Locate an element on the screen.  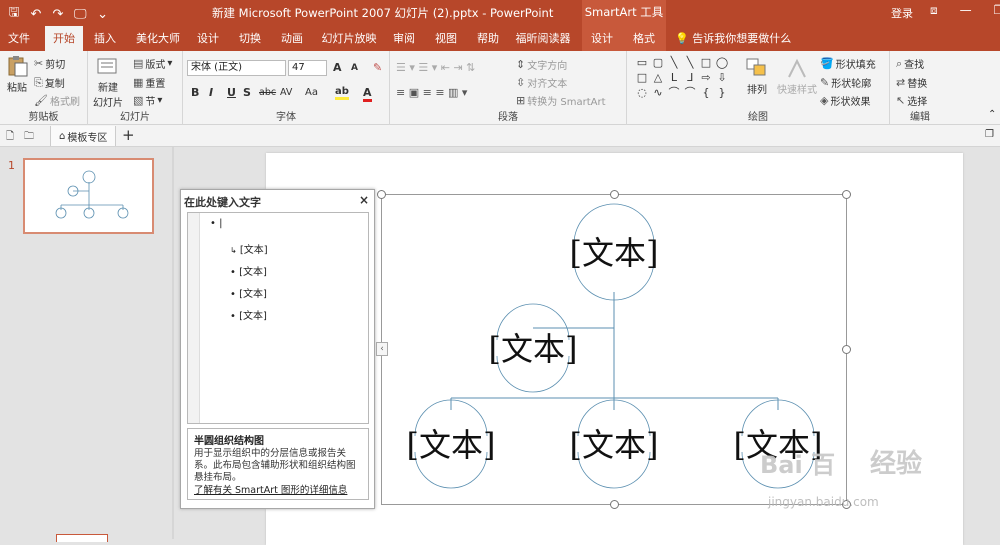
text-pane-gutter is located at coordinates (194, 318).